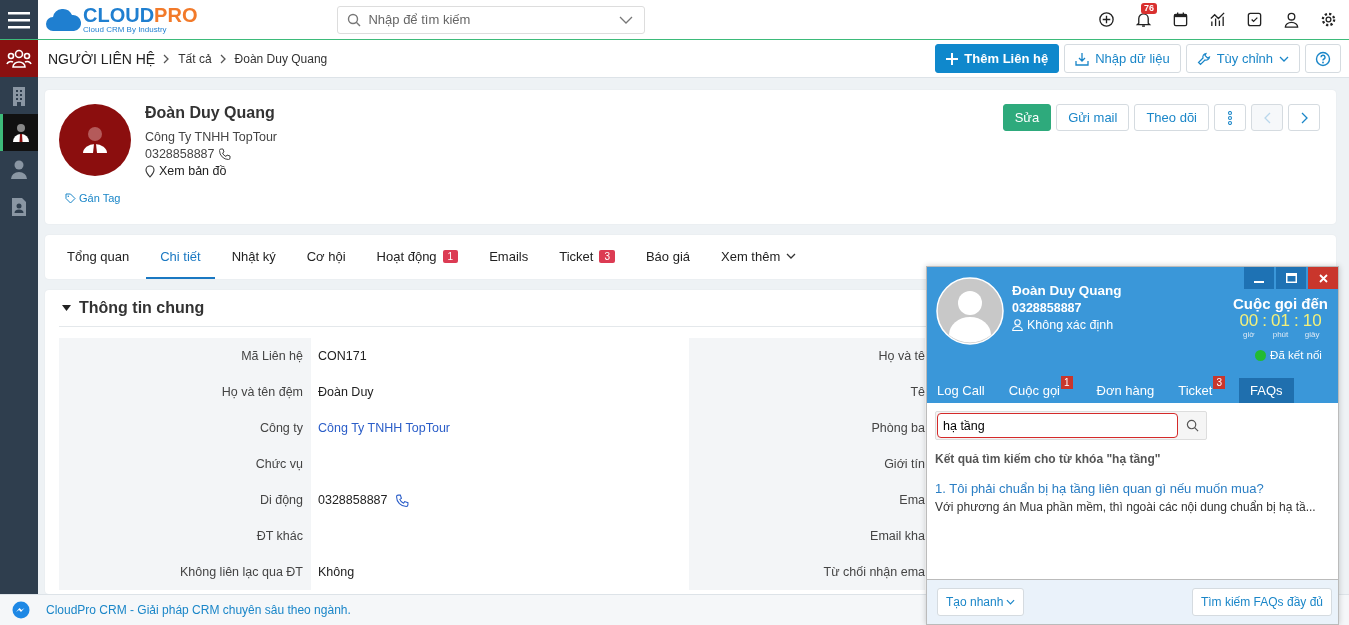  I want to click on action-button: Gửi mail, so click(1093, 117).